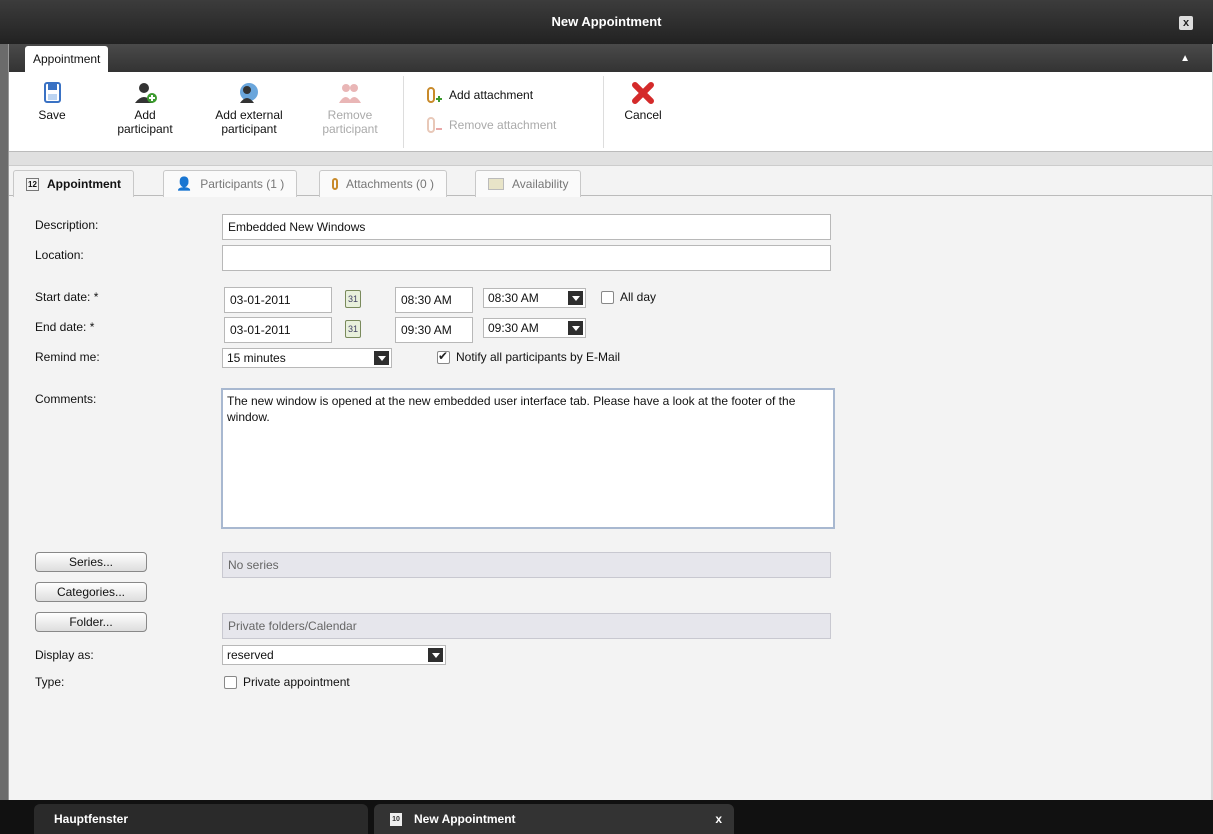 The height and width of the screenshot is (834, 1213). I want to click on remove-attachment-button: Remove attachment, so click(490, 125).